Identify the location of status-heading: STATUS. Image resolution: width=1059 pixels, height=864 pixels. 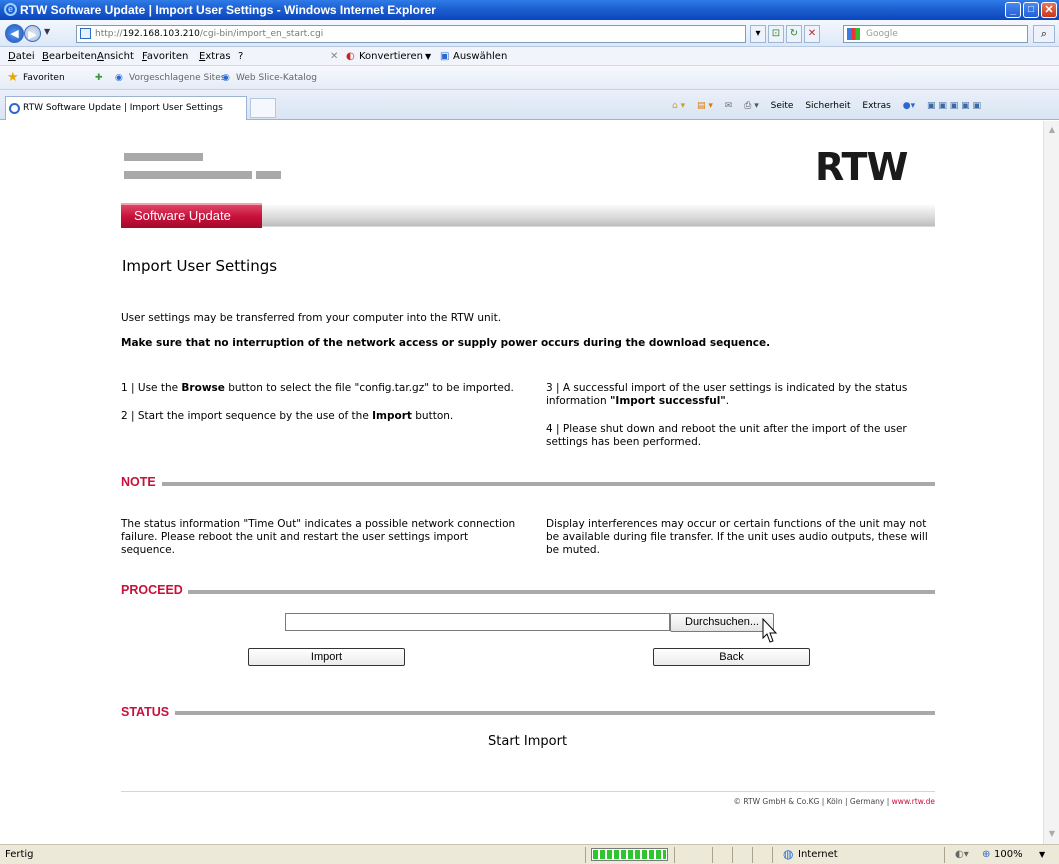
(145, 712).